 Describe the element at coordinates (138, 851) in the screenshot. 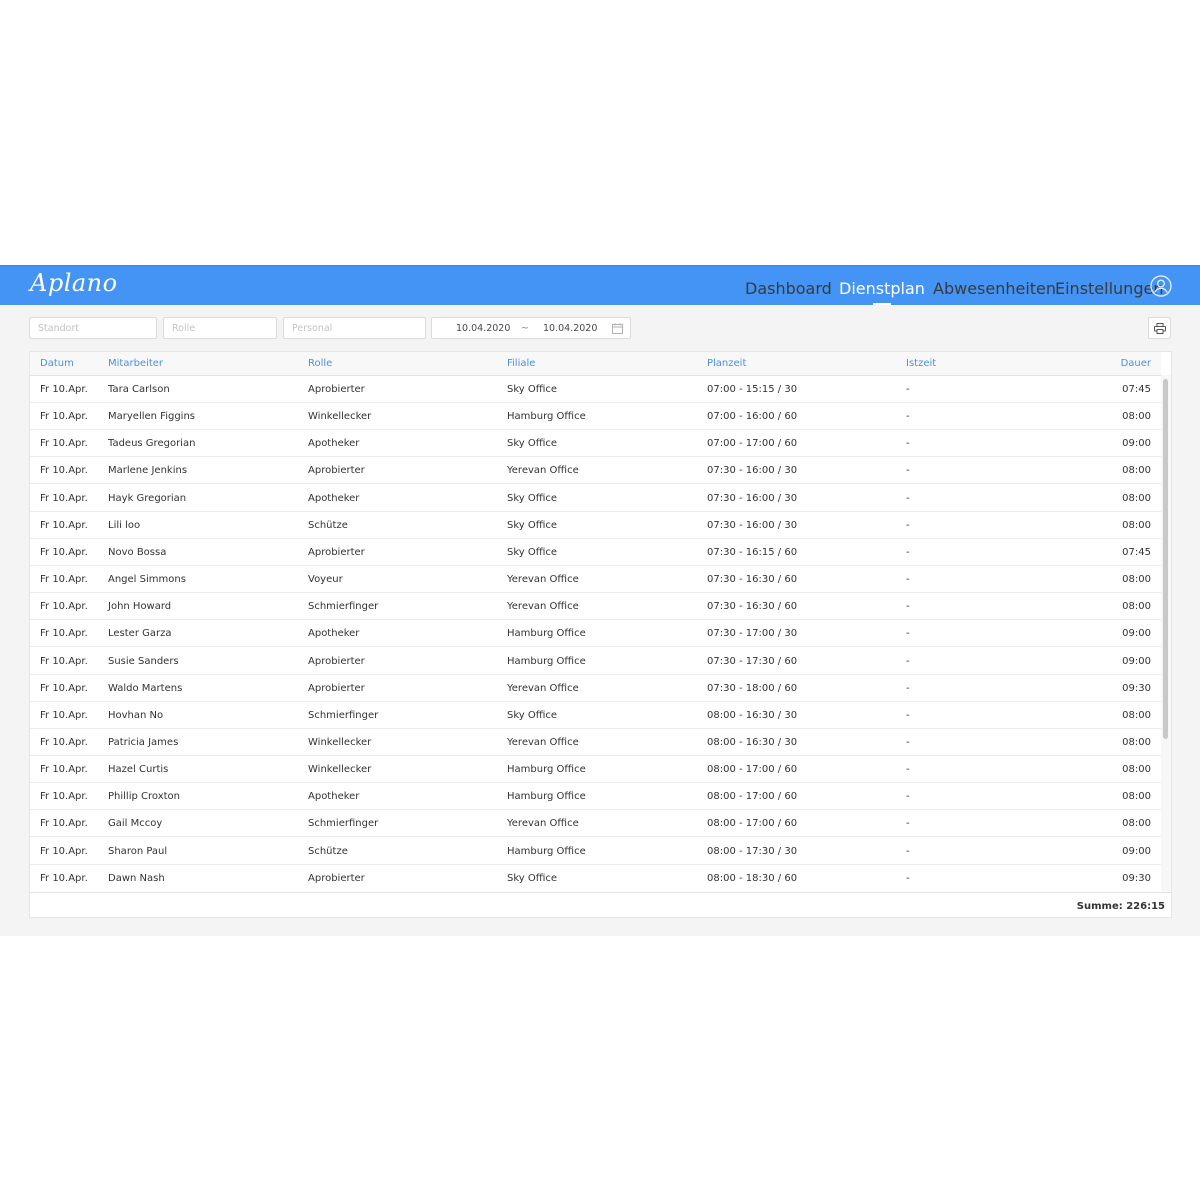

I see `cell-mitarbeiter: Sharon Paul` at that location.